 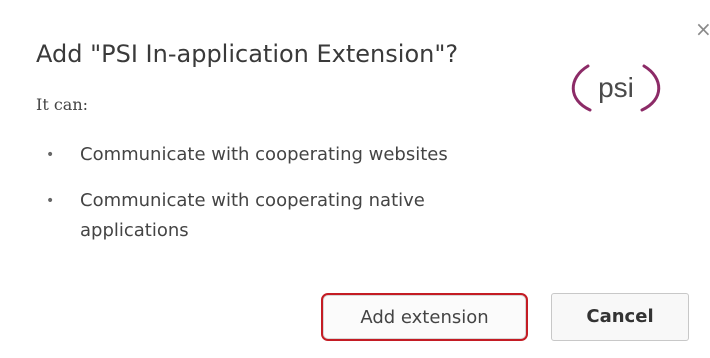 What do you see at coordinates (62, 104) in the screenshot?
I see `permissions-intro: It can:` at bounding box center [62, 104].